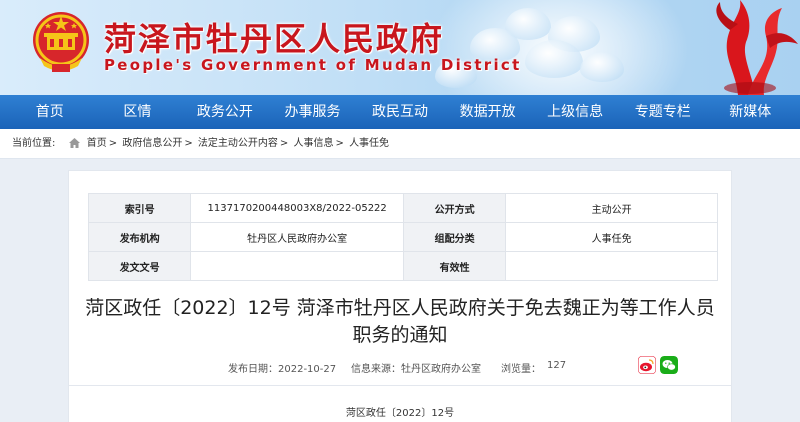 The image size is (800, 422). Describe the element at coordinates (557, 365) in the screenshot. I see `views-count: 127` at that location.